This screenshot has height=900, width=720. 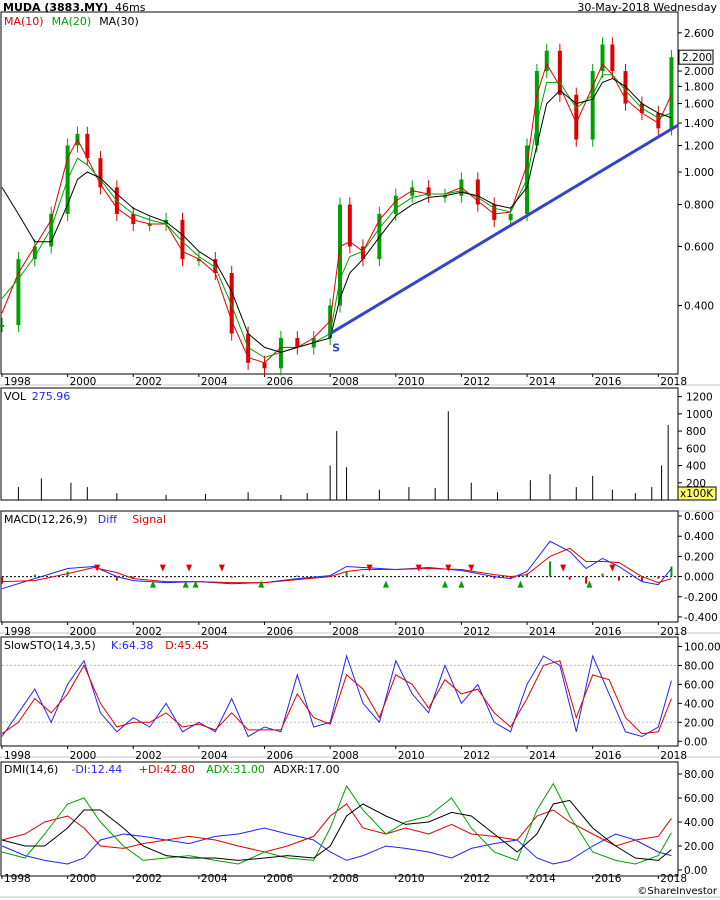 I want to click on price-tick-label: 2.600, so click(x=699, y=34).